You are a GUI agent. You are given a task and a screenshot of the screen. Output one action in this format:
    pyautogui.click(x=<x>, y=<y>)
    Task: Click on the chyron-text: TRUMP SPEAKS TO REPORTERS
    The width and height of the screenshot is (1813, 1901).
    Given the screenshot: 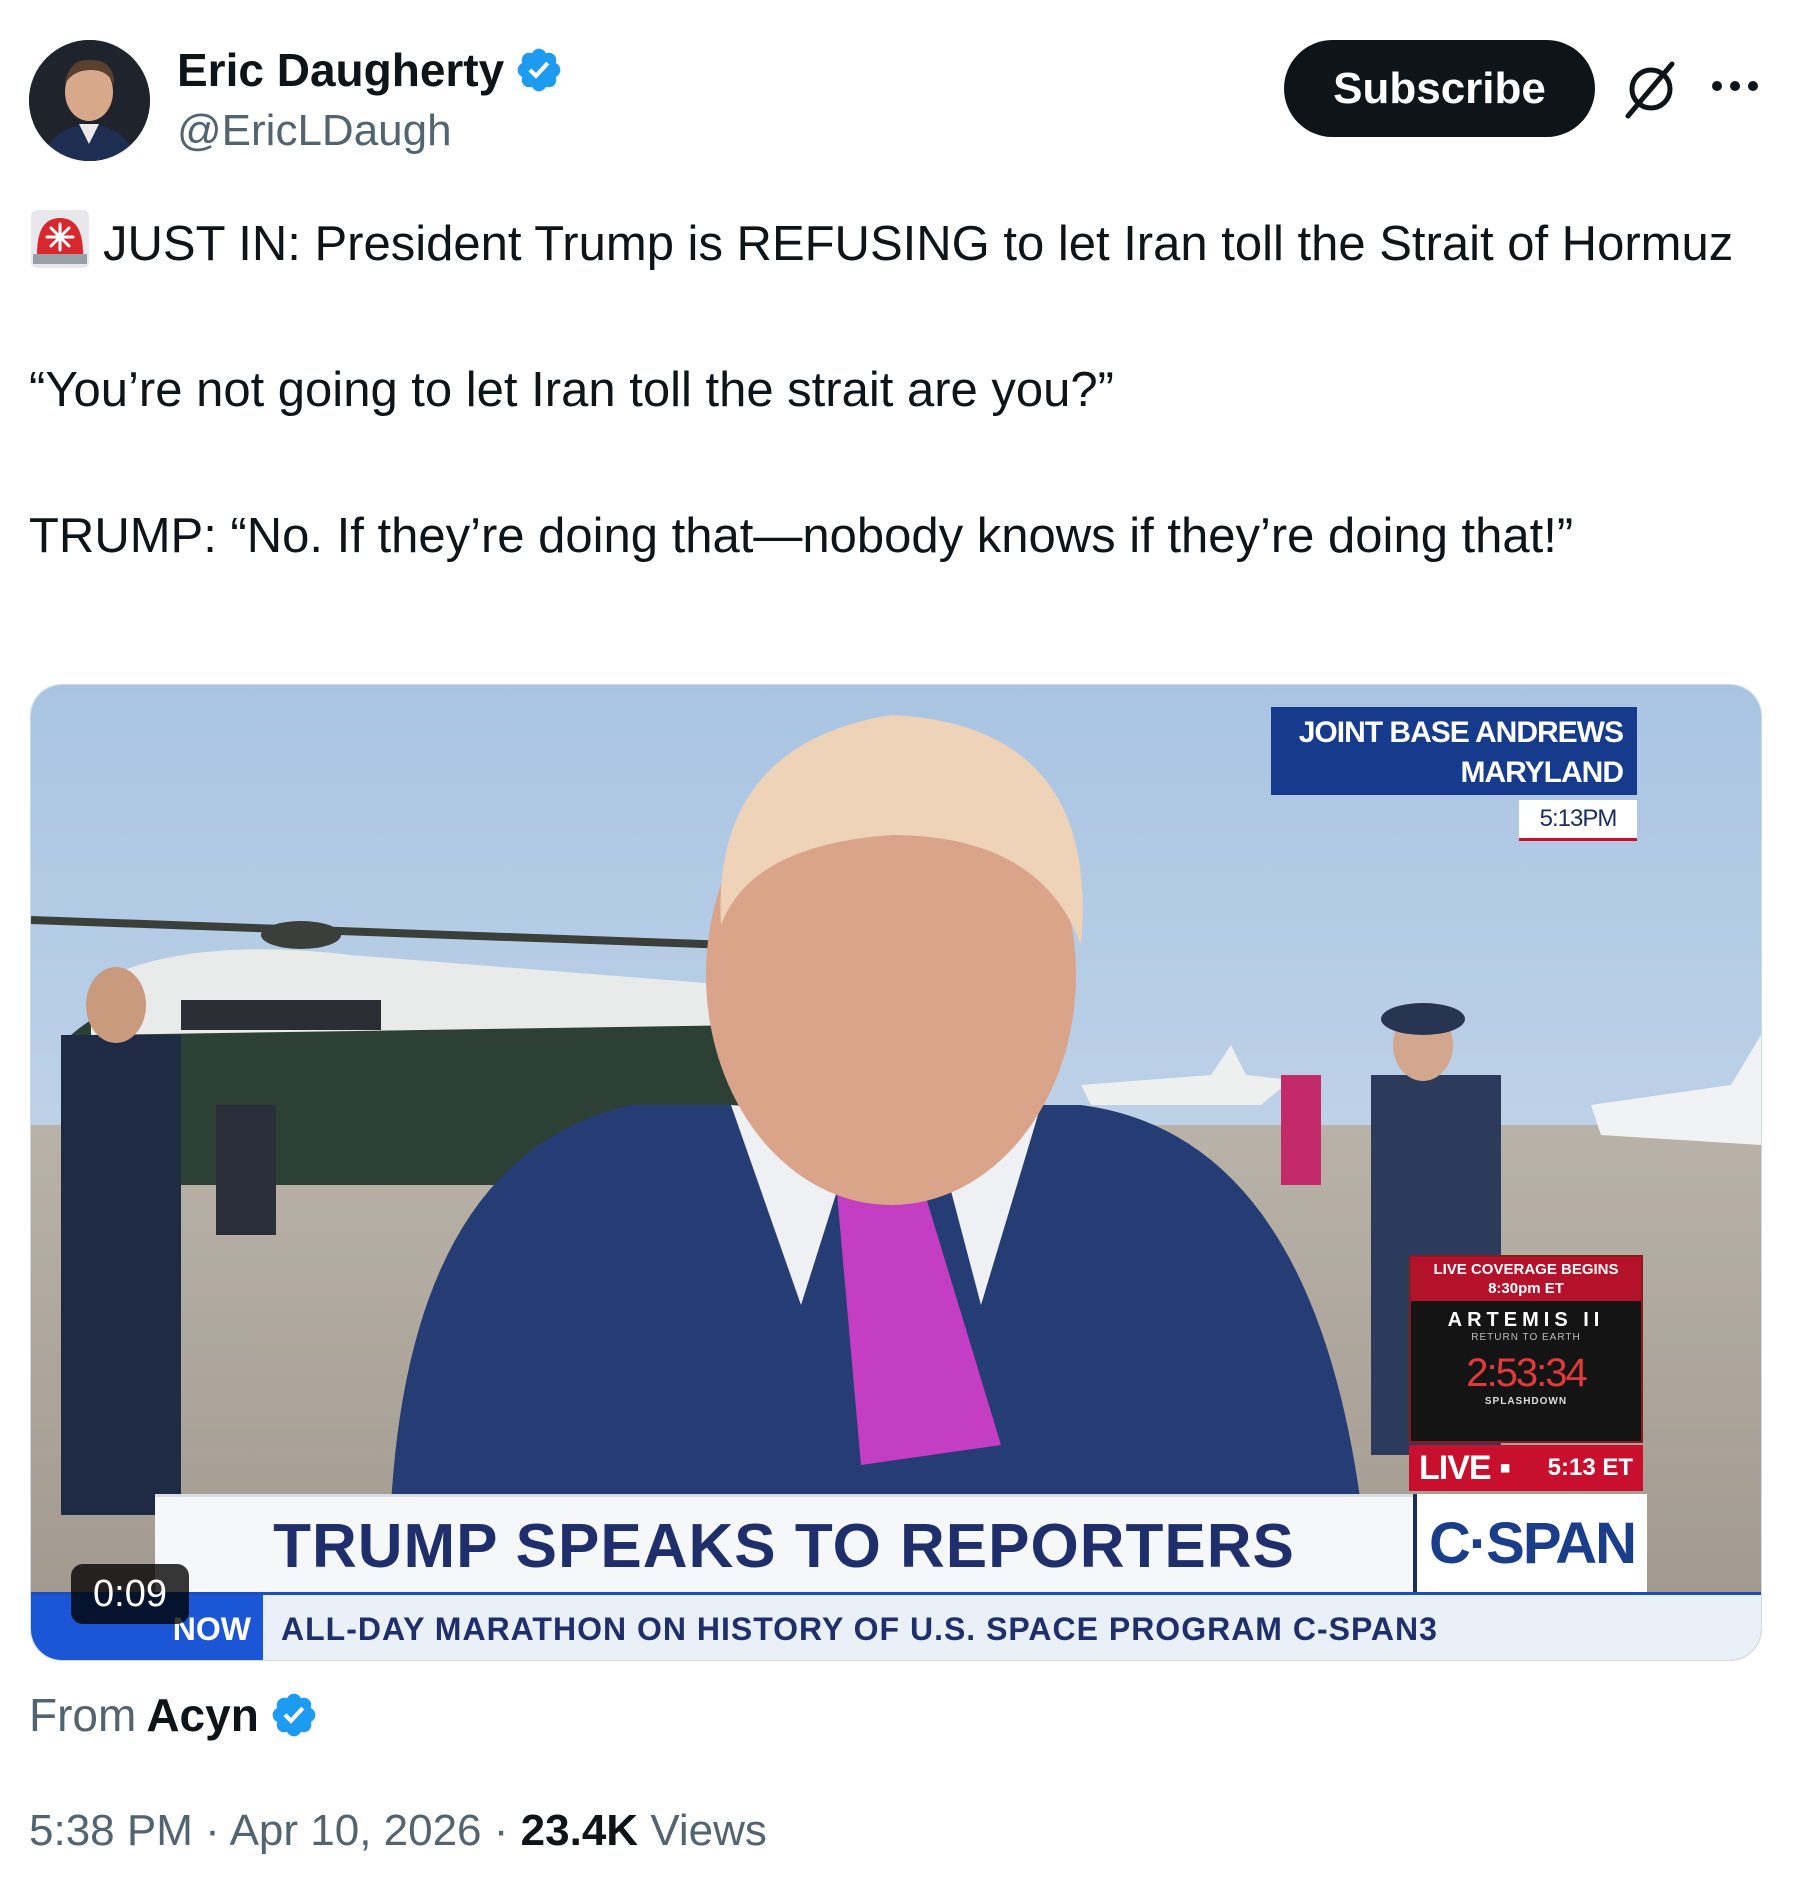 What is the action you would take?
    pyautogui.click(x=784, y=1546)
    